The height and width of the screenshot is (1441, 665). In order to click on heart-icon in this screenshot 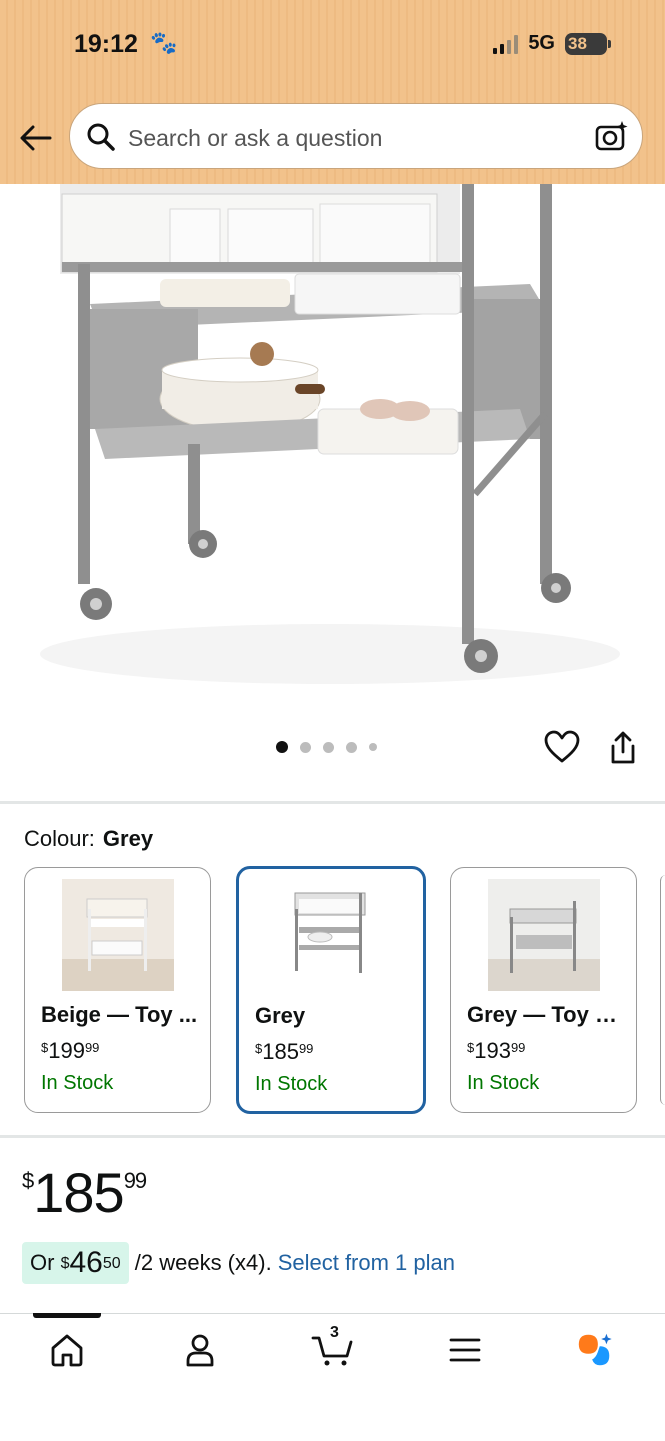, I will do `click(562, 747)`.